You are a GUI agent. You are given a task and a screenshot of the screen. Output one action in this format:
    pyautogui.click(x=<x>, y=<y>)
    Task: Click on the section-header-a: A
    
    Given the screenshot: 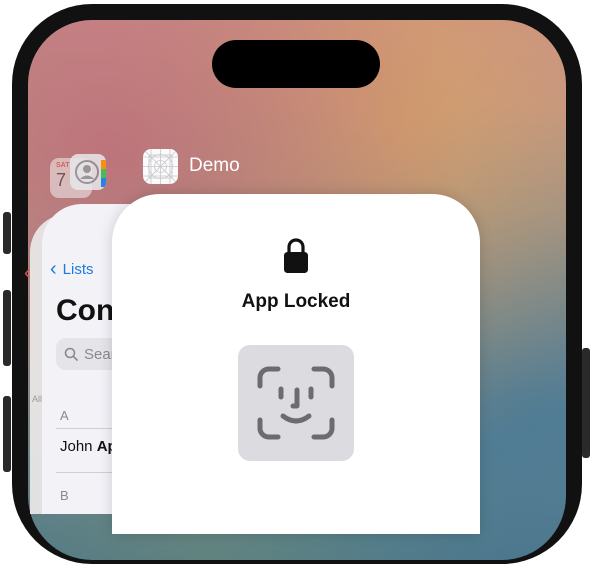 What is the action you would take?
    pyautogui.click(x=64, y=415)
    